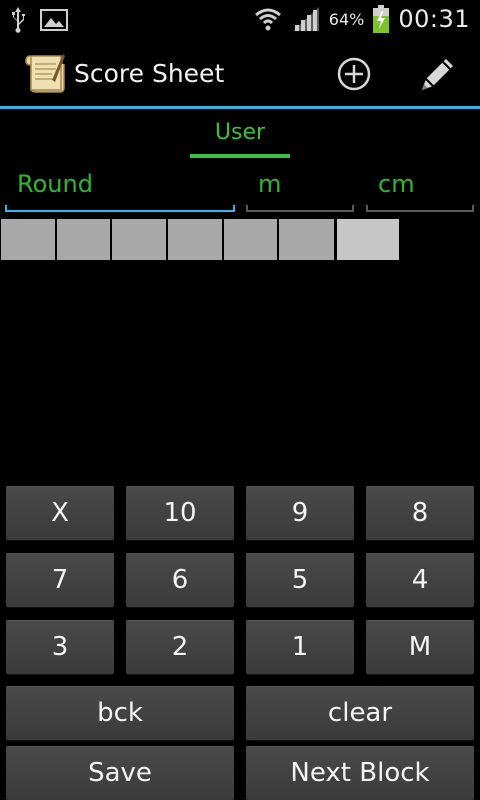 The width and height of the screenshot is (480, 800). I want to click on clear-button: clear, so click(360, 713).